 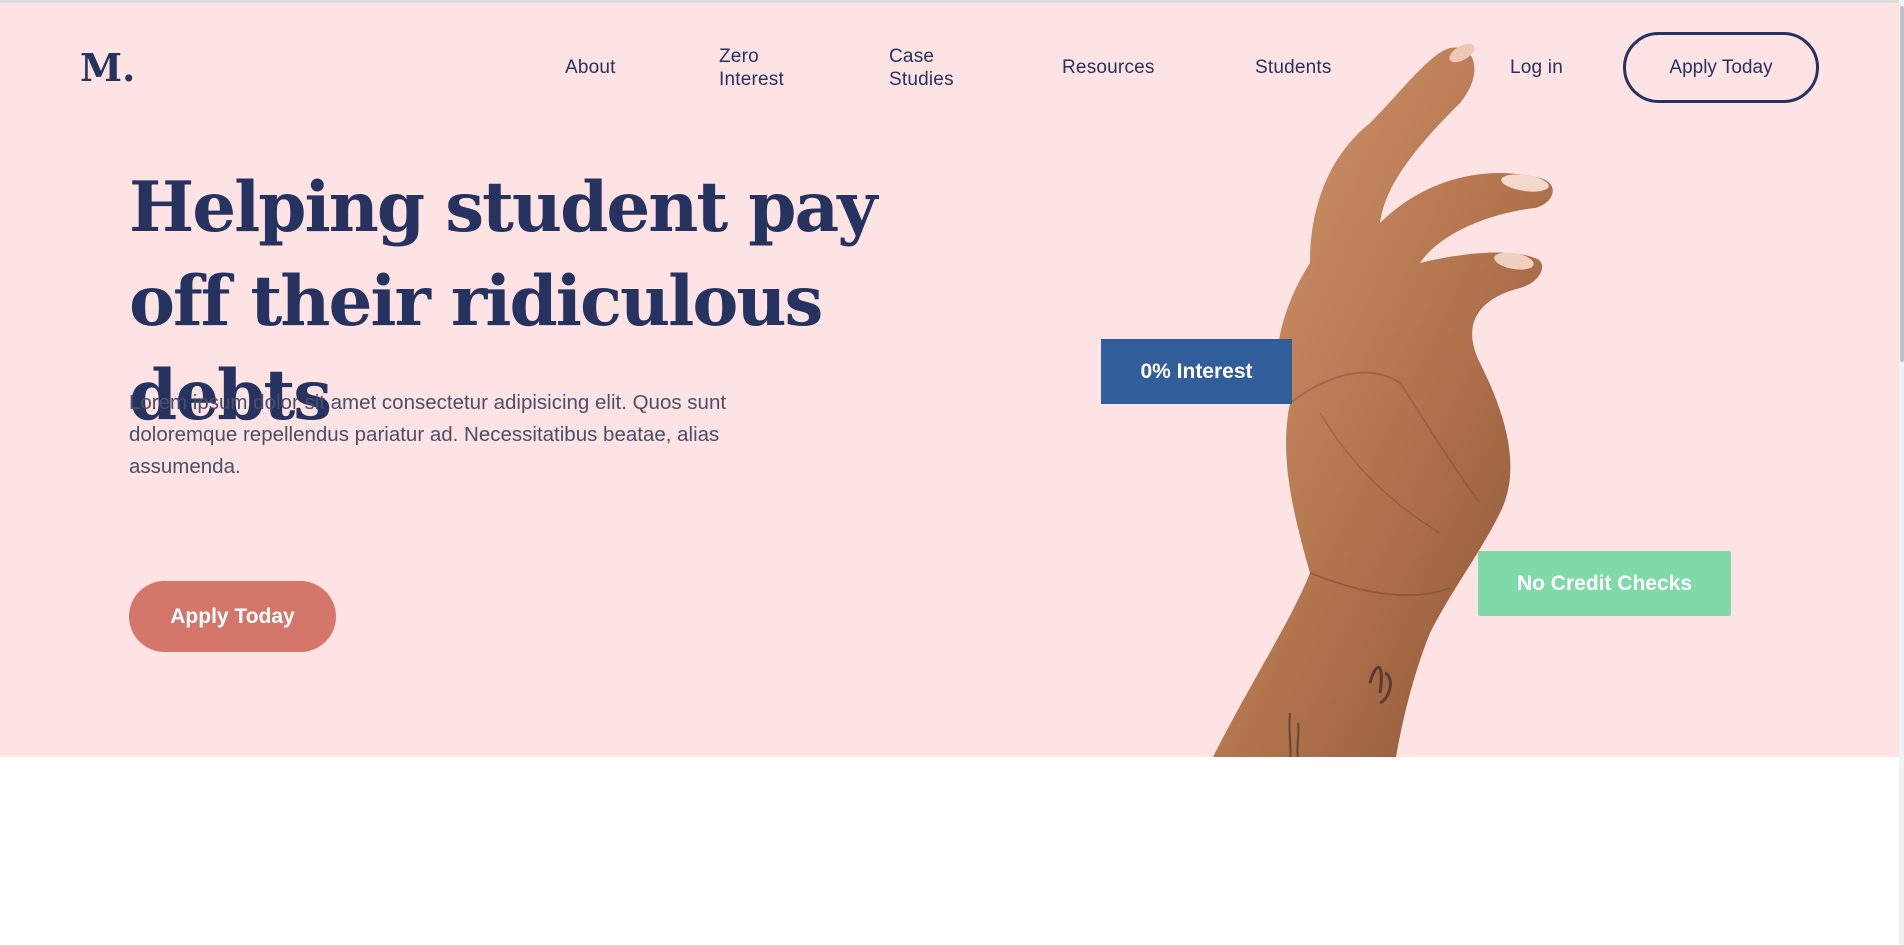 I want to click on header-apply-label: Apply Today, so click(x=1721, y=67).